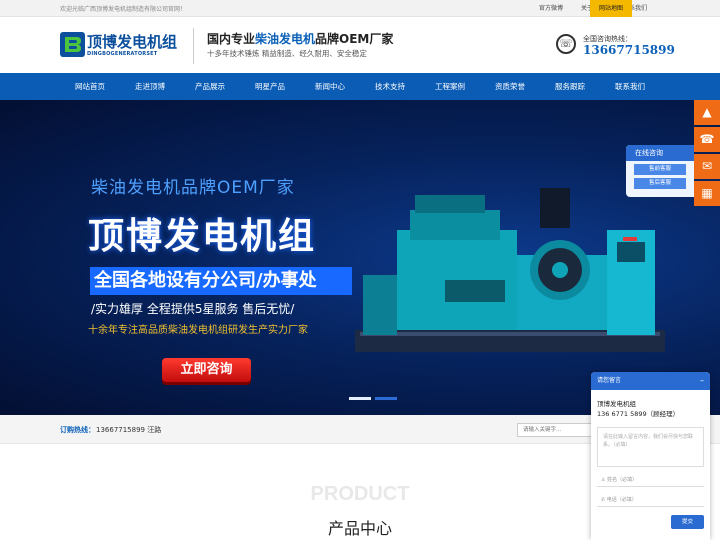  I want to click on header-subslogan: 十多年技术锤炼 精益制造、经久耐用、安全稳定, so click(287, 53).